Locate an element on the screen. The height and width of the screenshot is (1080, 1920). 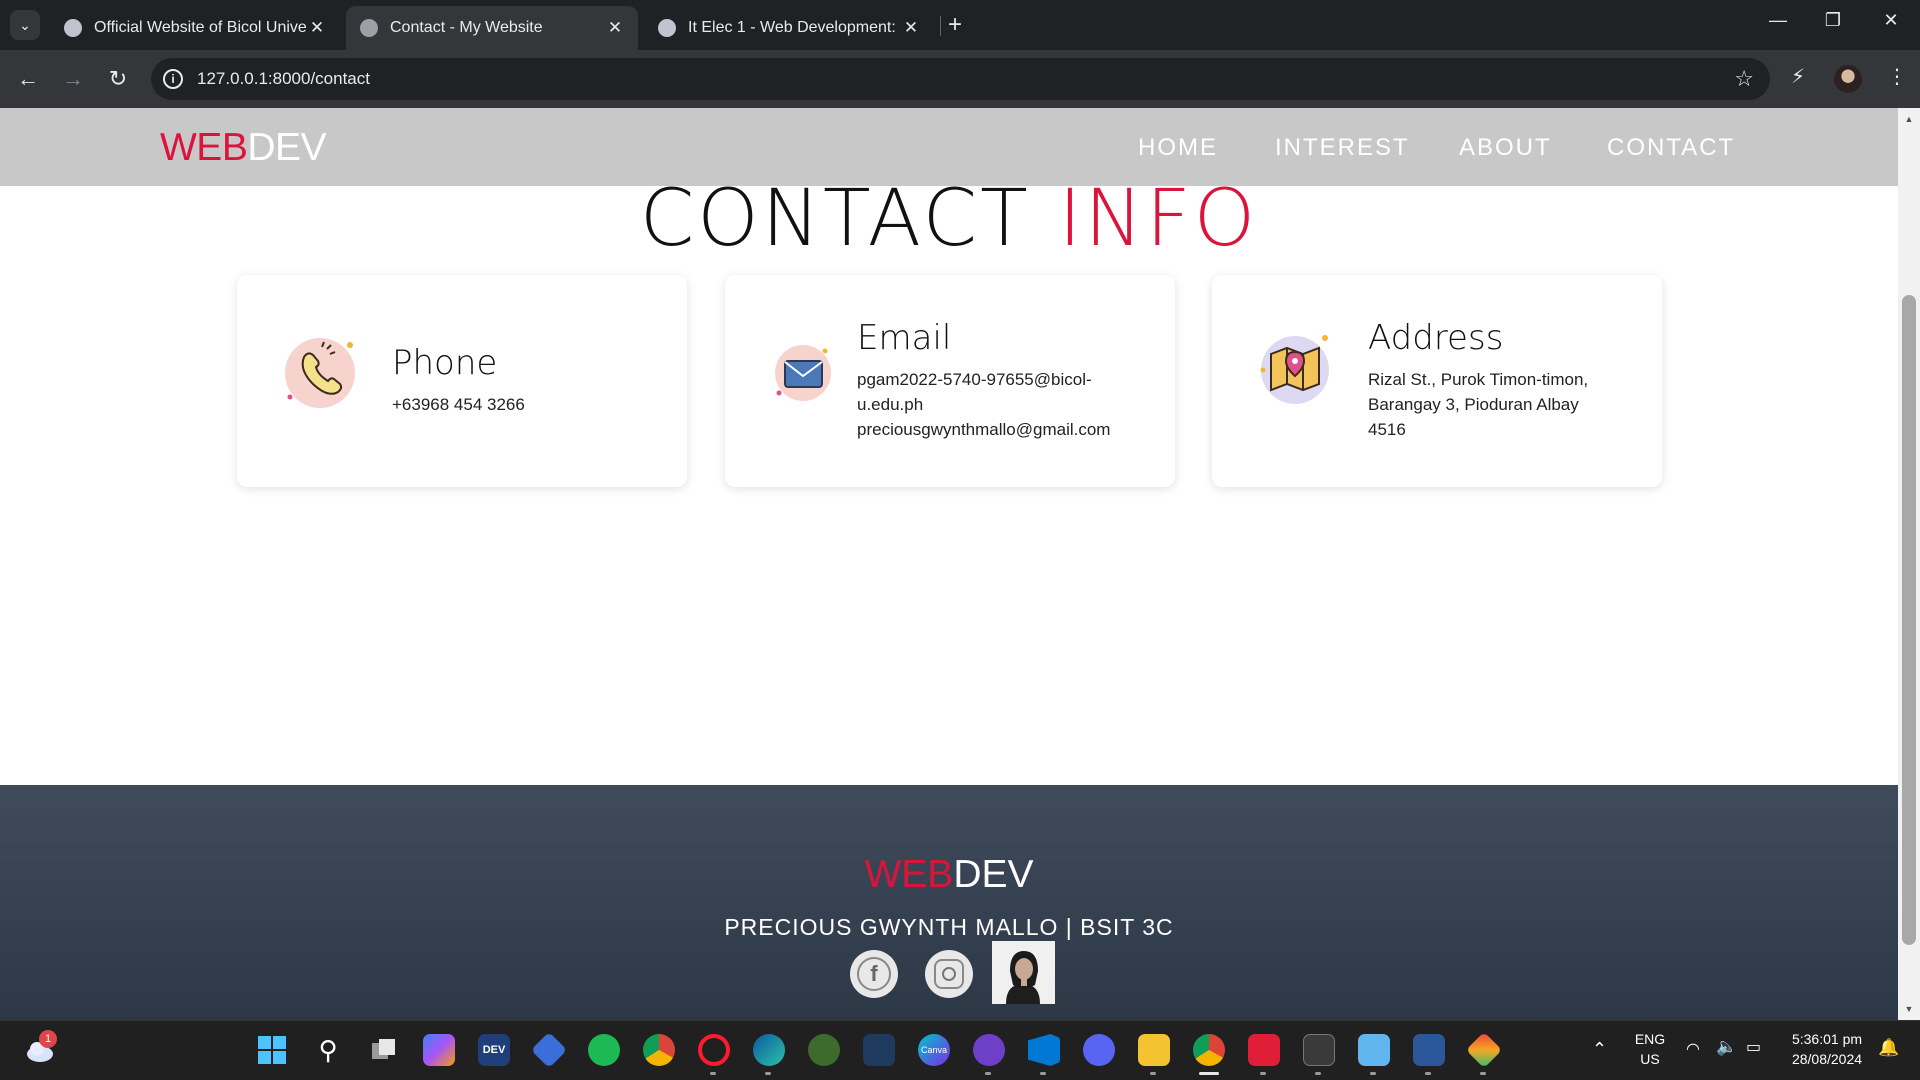
tab-bicol-university: Official Website of Bicol Univers ✕ is located at coordinates (195, 28).